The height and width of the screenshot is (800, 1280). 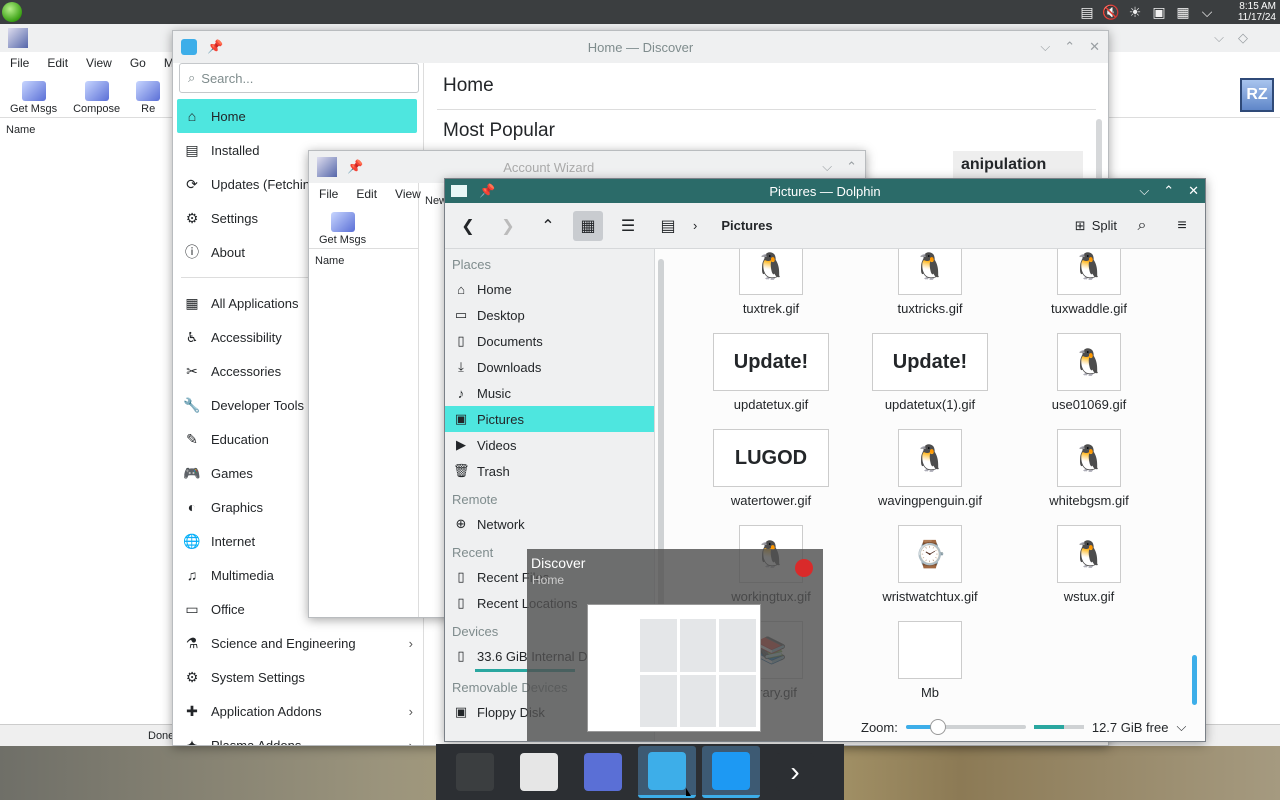 I want to click on file-item: Update! updatetux.gif, so click(x=771, y=372).